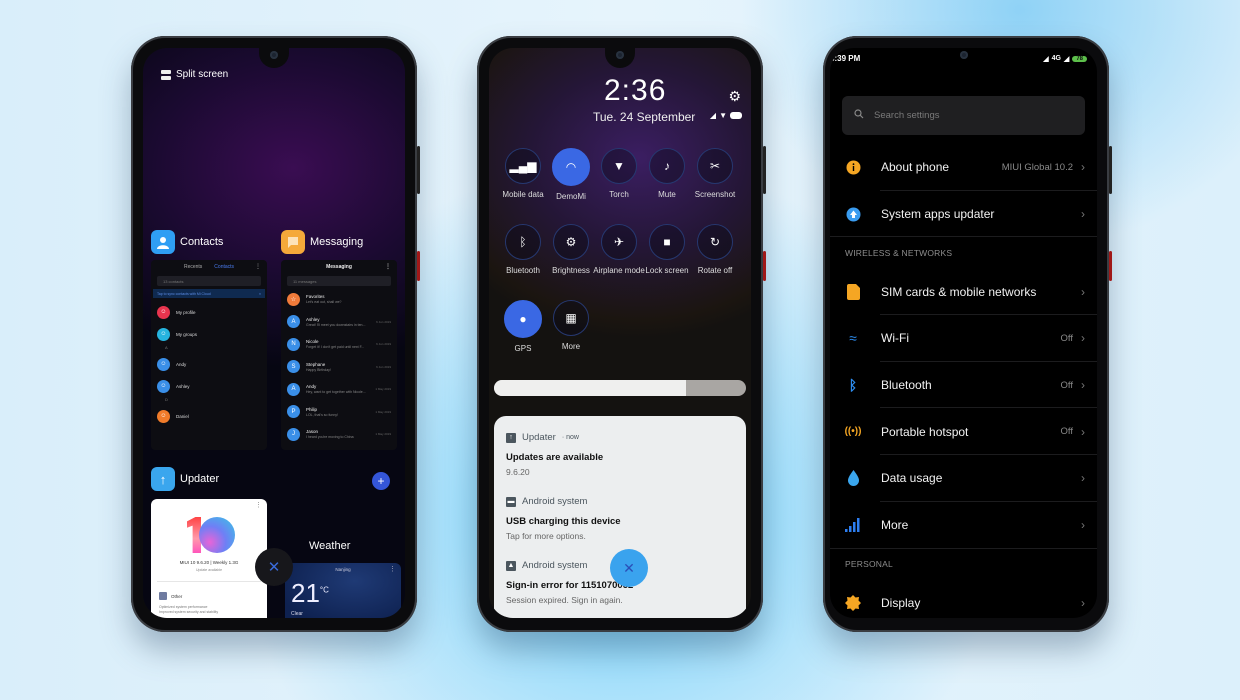 This screenshot has height=700, width=1240. What do you see at coordinates (963, 525) in the screenshot?
I see `settings-item-more: More ›` at bounding box center [963, 525].